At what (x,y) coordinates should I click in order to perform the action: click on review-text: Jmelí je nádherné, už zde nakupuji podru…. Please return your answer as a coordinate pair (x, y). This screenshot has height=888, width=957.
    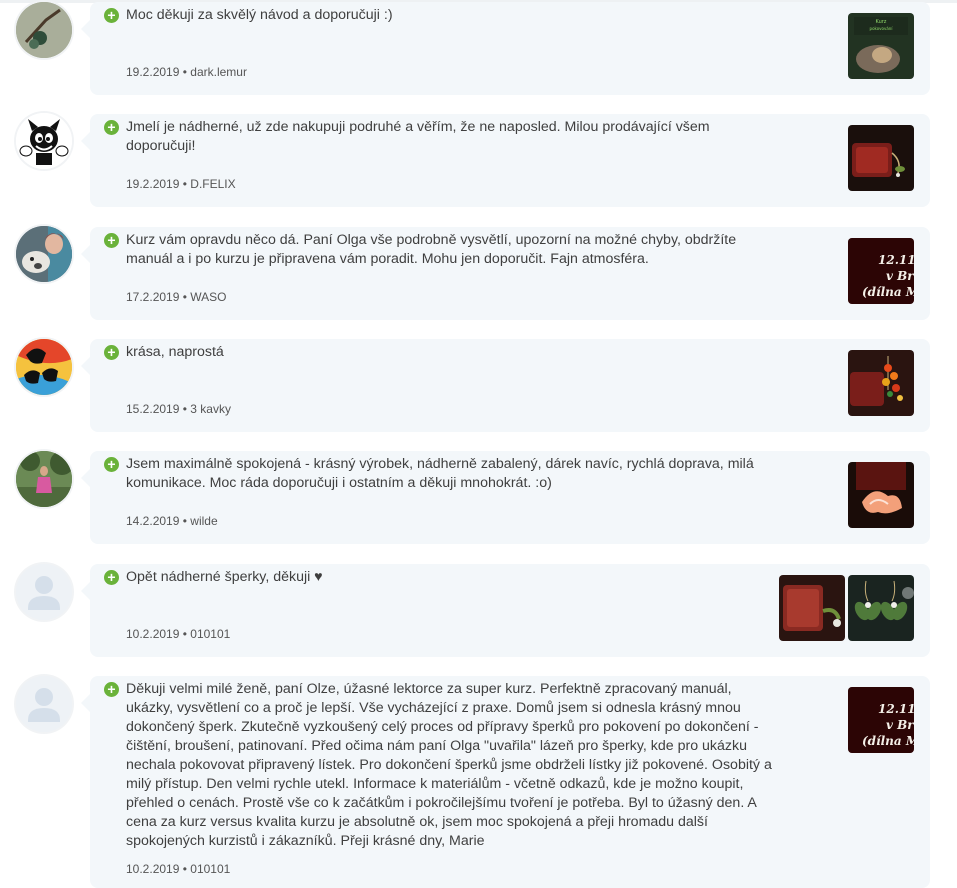
    Looking at the image, I should click on (418, 136).